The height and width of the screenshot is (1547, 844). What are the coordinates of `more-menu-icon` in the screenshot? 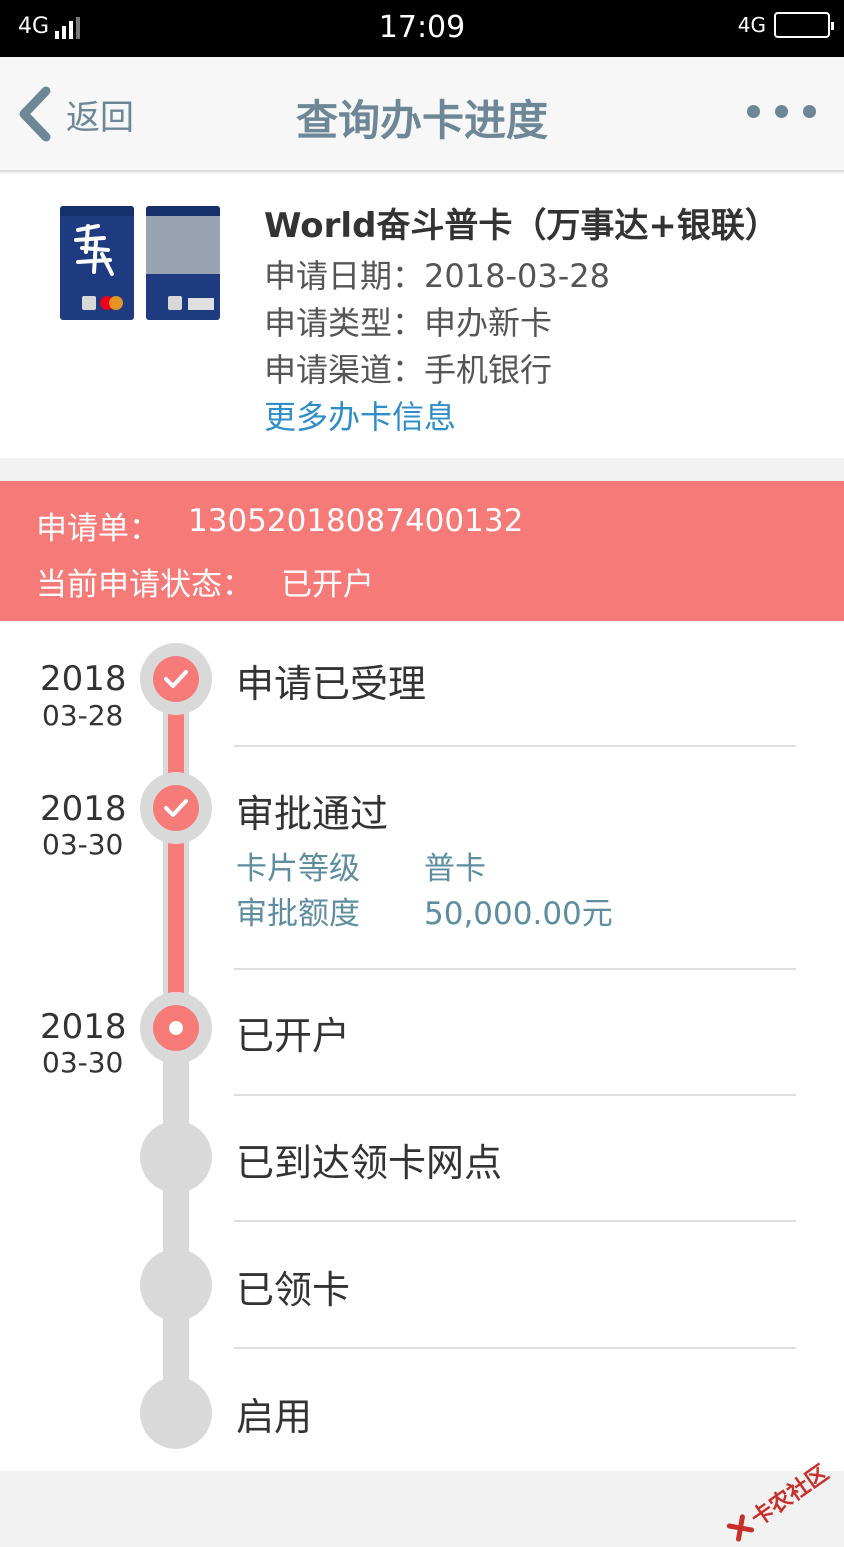 It's located at (774, 111).